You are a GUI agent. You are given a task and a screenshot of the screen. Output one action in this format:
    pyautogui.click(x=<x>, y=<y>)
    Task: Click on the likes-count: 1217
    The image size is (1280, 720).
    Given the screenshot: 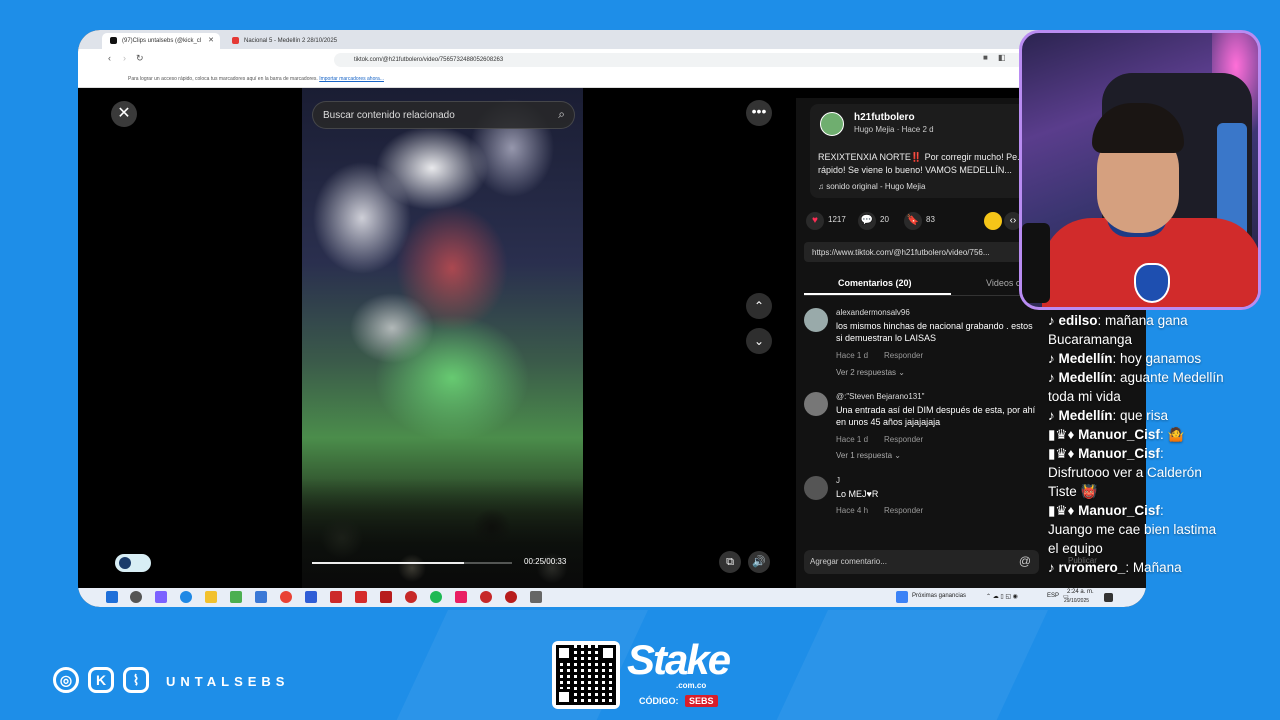 What is the action you would take?
    pyautogui.click(x=837, y=219)
    